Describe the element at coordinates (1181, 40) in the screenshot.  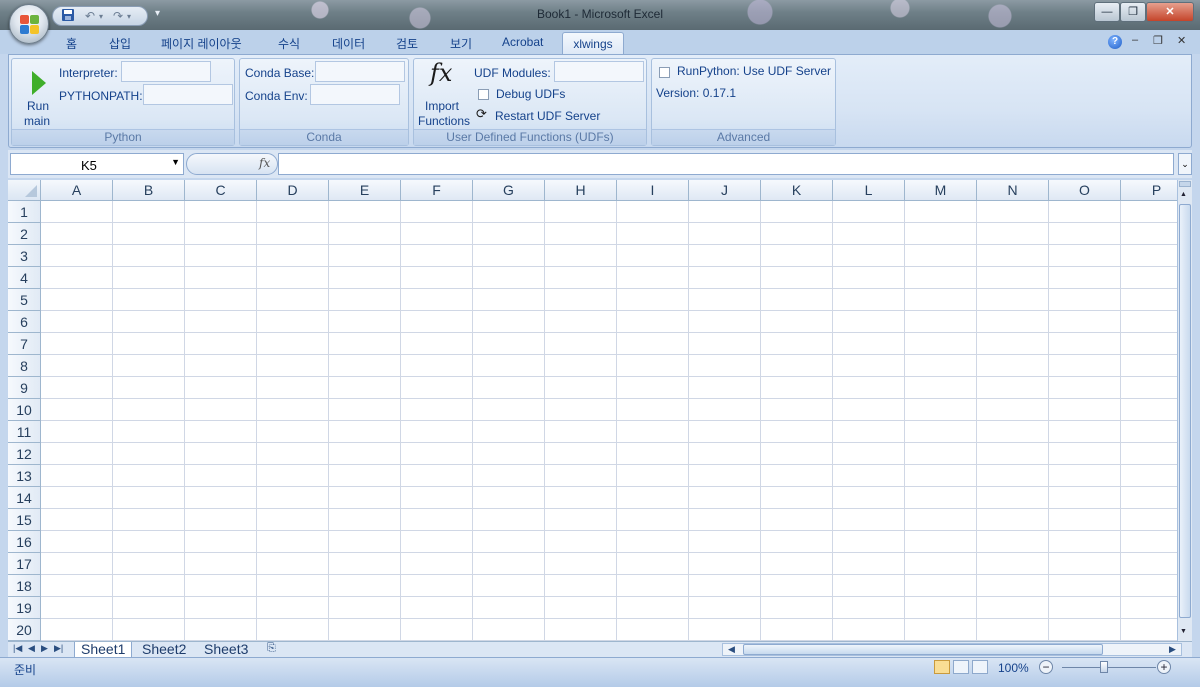
I see `workbook-close-button: ✕` at that location.